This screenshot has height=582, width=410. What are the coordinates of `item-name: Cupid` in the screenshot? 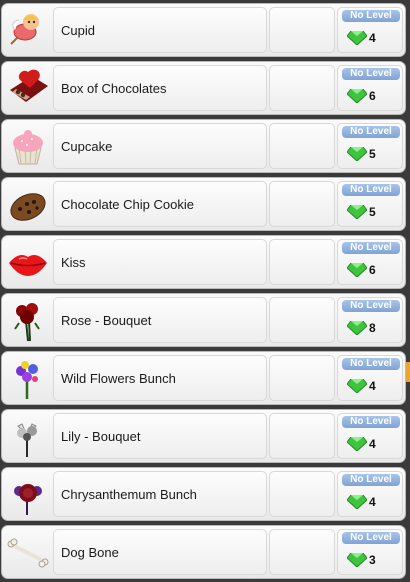 It's located at (78, 30).